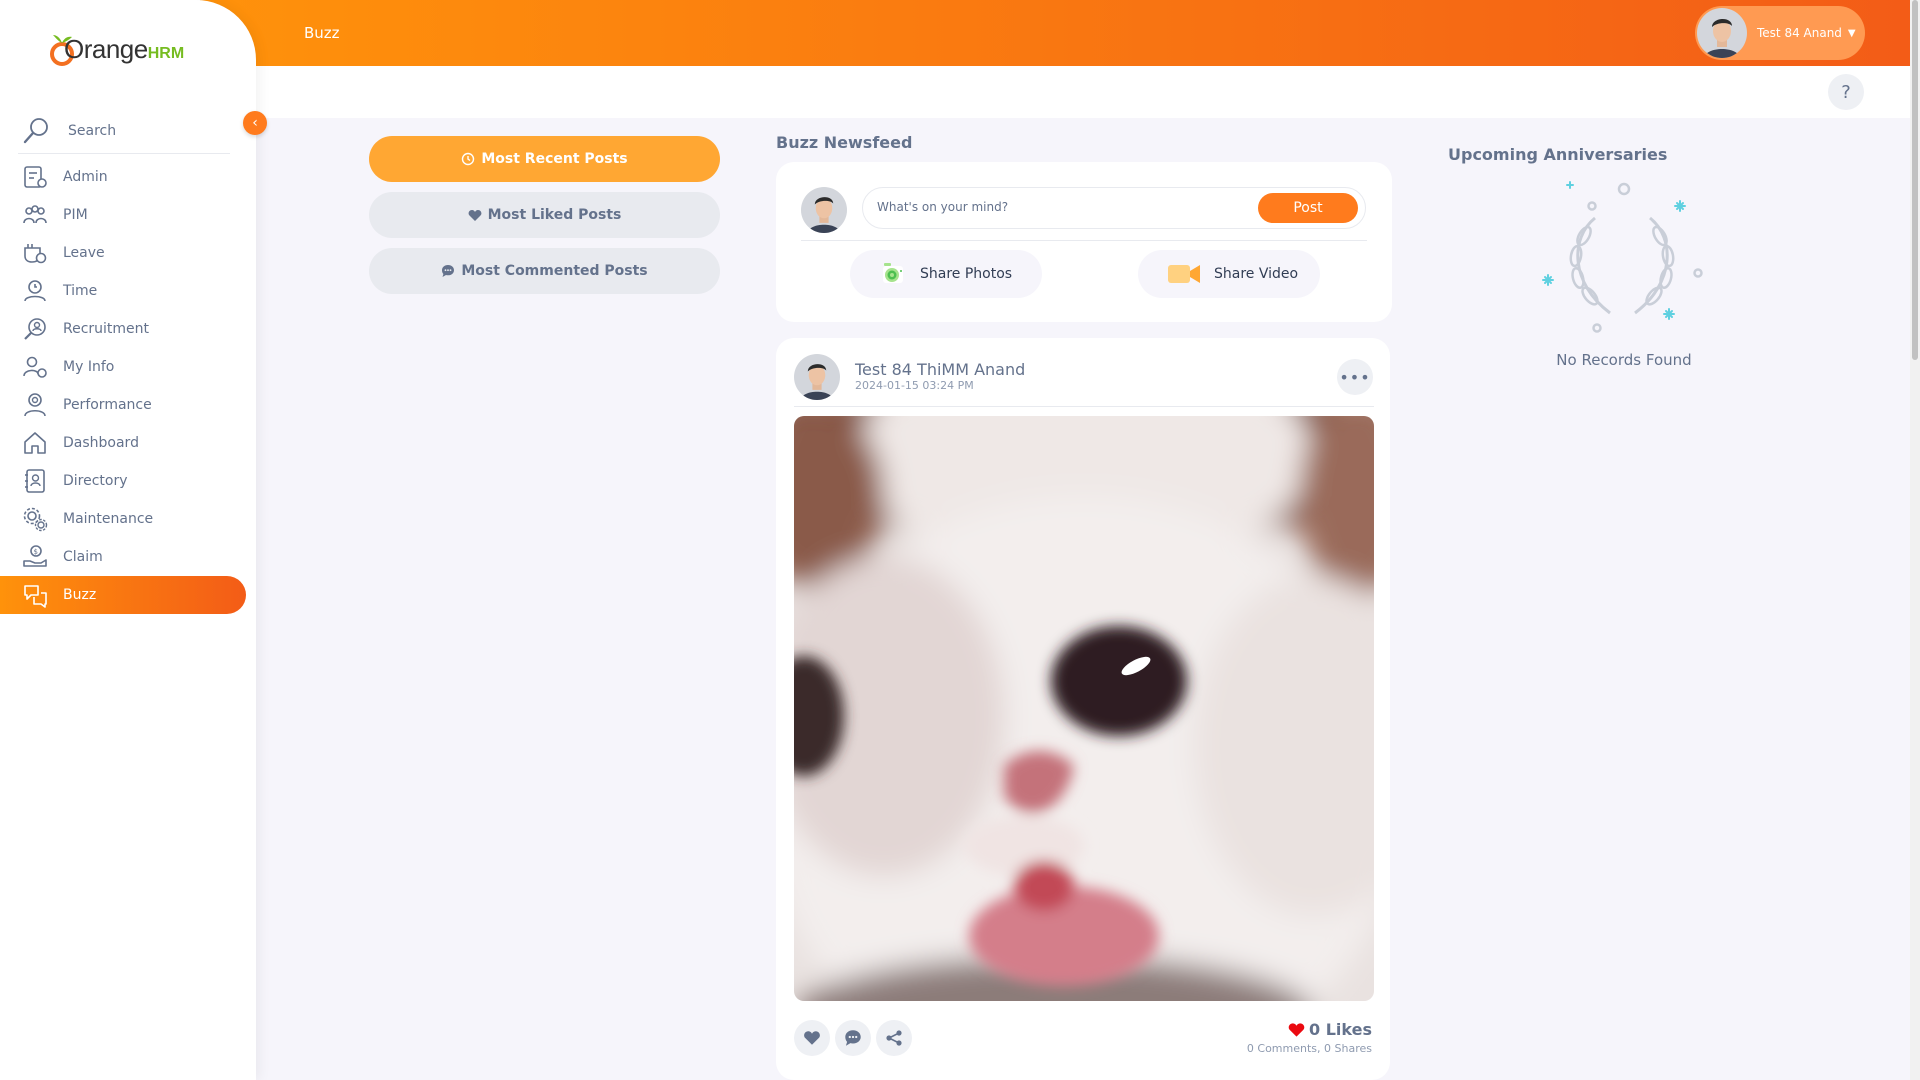 The width and height of the screenshot is (1920, 1080). What do you see at coordinates (322, 33) in the screenshot?
I see `page-title: Buzz` at bounding box center [322, 33].